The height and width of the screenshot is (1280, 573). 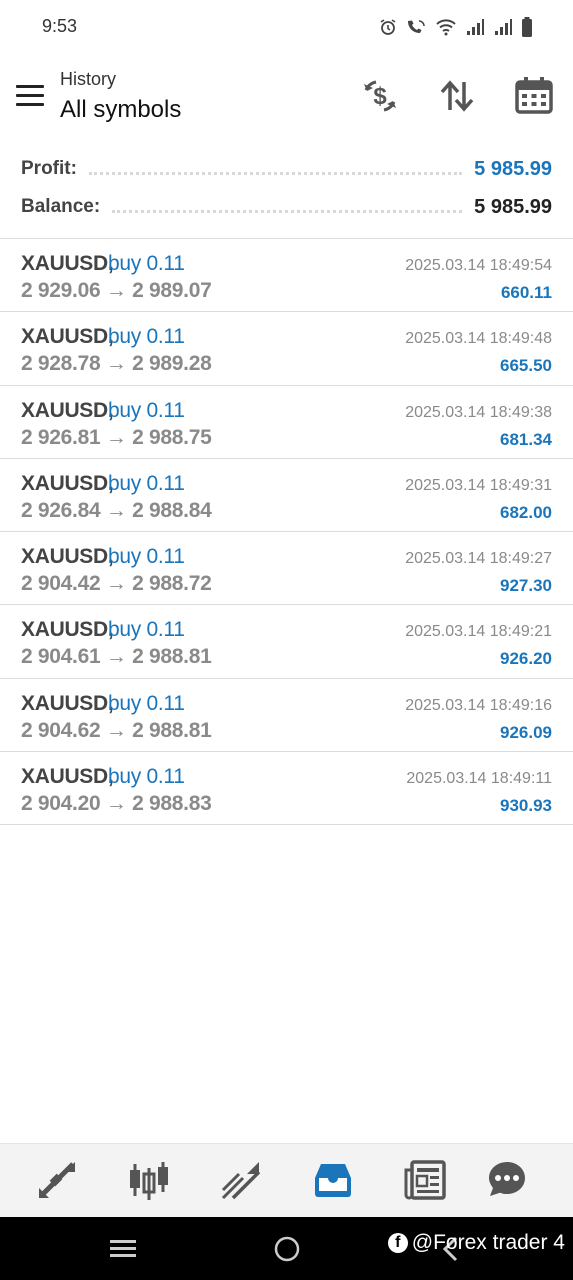 What do you see at coordinates (526, 659) in the screenshot?
I see `deal-profit: 926.20` at bounding box center [526, 659].